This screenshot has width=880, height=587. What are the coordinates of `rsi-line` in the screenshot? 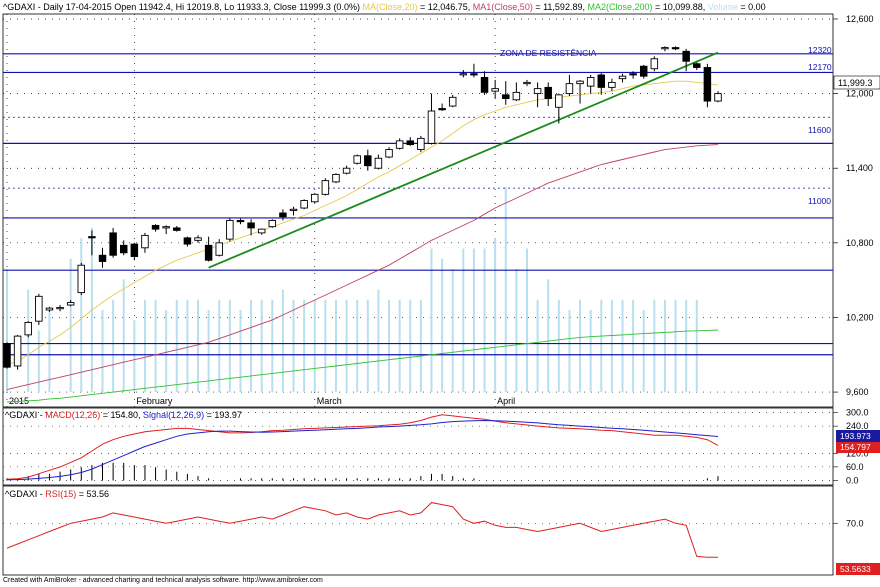 It's located at (362, 530).